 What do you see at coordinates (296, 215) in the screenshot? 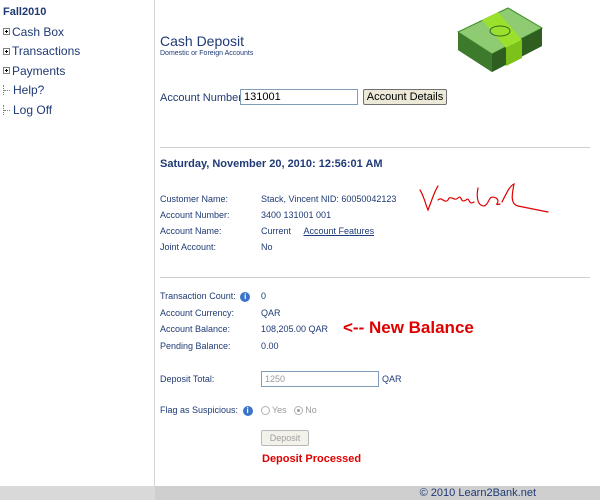
I see `account-number-detail-value: 3400 131001 001` at bounding box center [296, 215].